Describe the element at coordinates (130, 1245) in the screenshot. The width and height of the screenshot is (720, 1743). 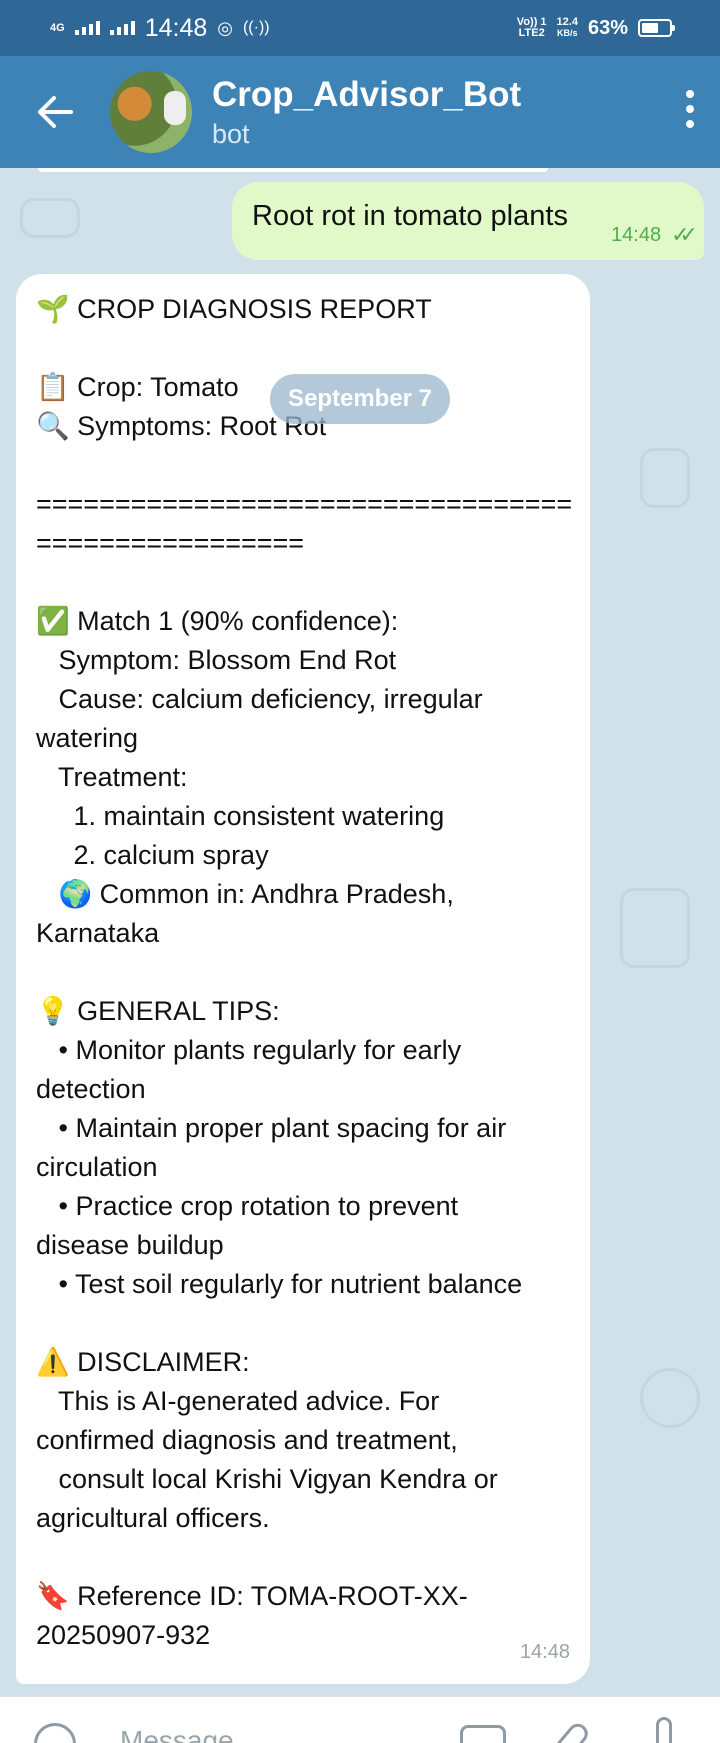
I see `report-line: disease buildup` at that location.